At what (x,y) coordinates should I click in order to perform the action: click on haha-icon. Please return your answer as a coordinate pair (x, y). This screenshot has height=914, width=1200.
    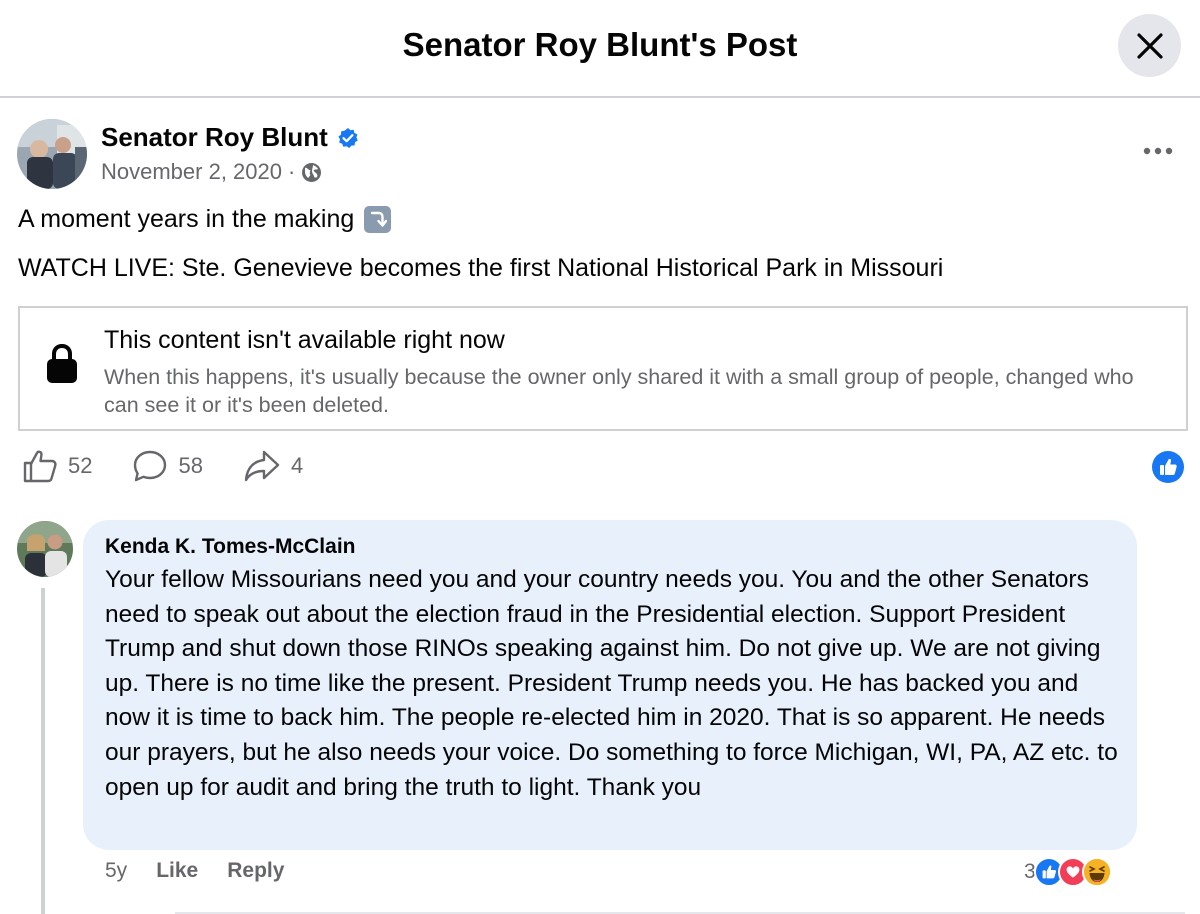
    Looking at the image, I should click on (1096, 872).